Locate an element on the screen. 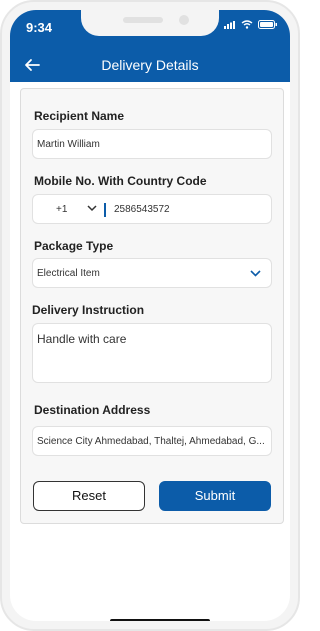 The width and height of the screenshot is (320, 631). submit-button: Submit is located at coordinates (215, 496).